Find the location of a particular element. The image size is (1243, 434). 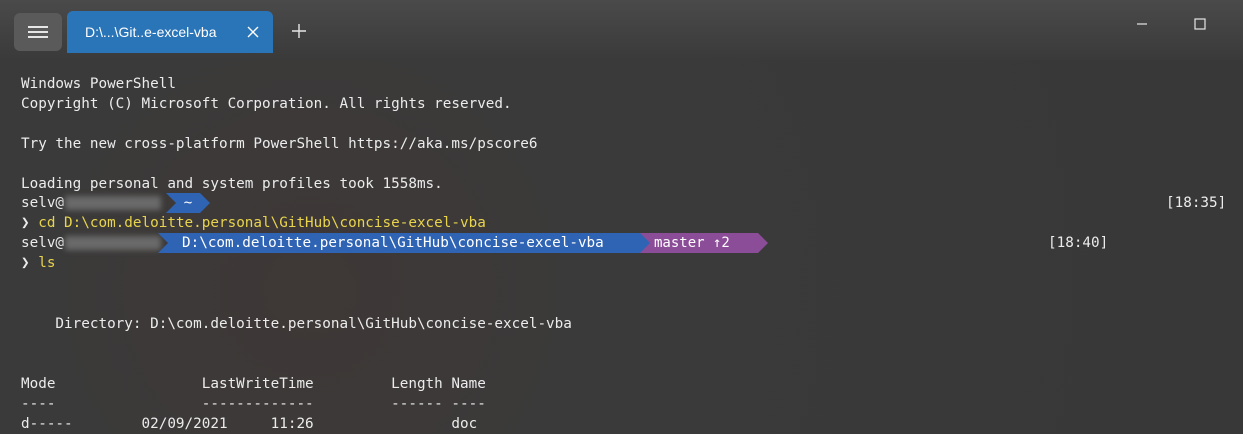

close-icon is located at coordinates (253, 32).